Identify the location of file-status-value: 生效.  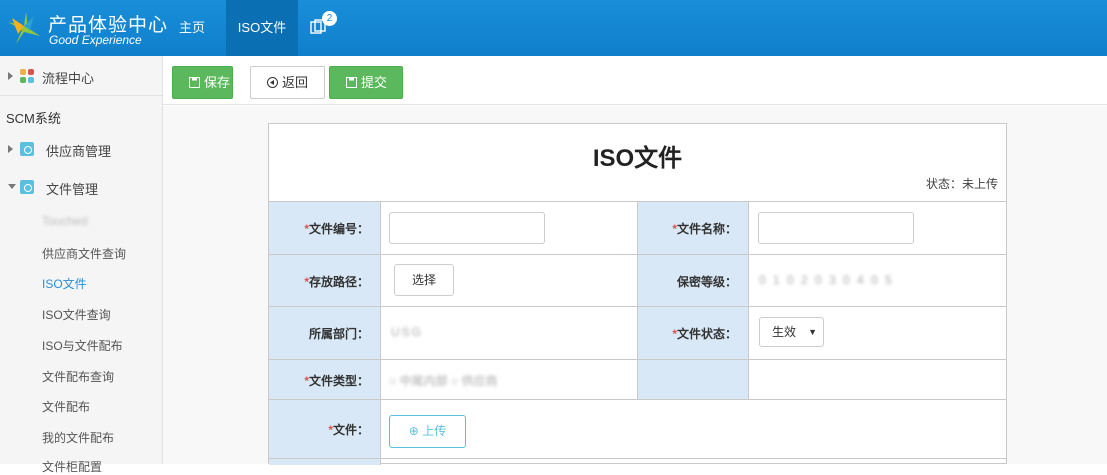
(784, 332).